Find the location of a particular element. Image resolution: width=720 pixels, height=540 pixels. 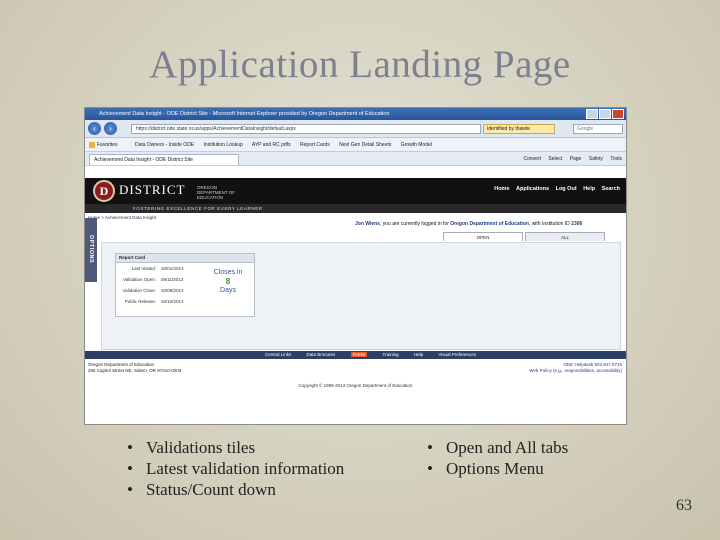

options-label: OPTIONS is located at coordinates (91, 249).